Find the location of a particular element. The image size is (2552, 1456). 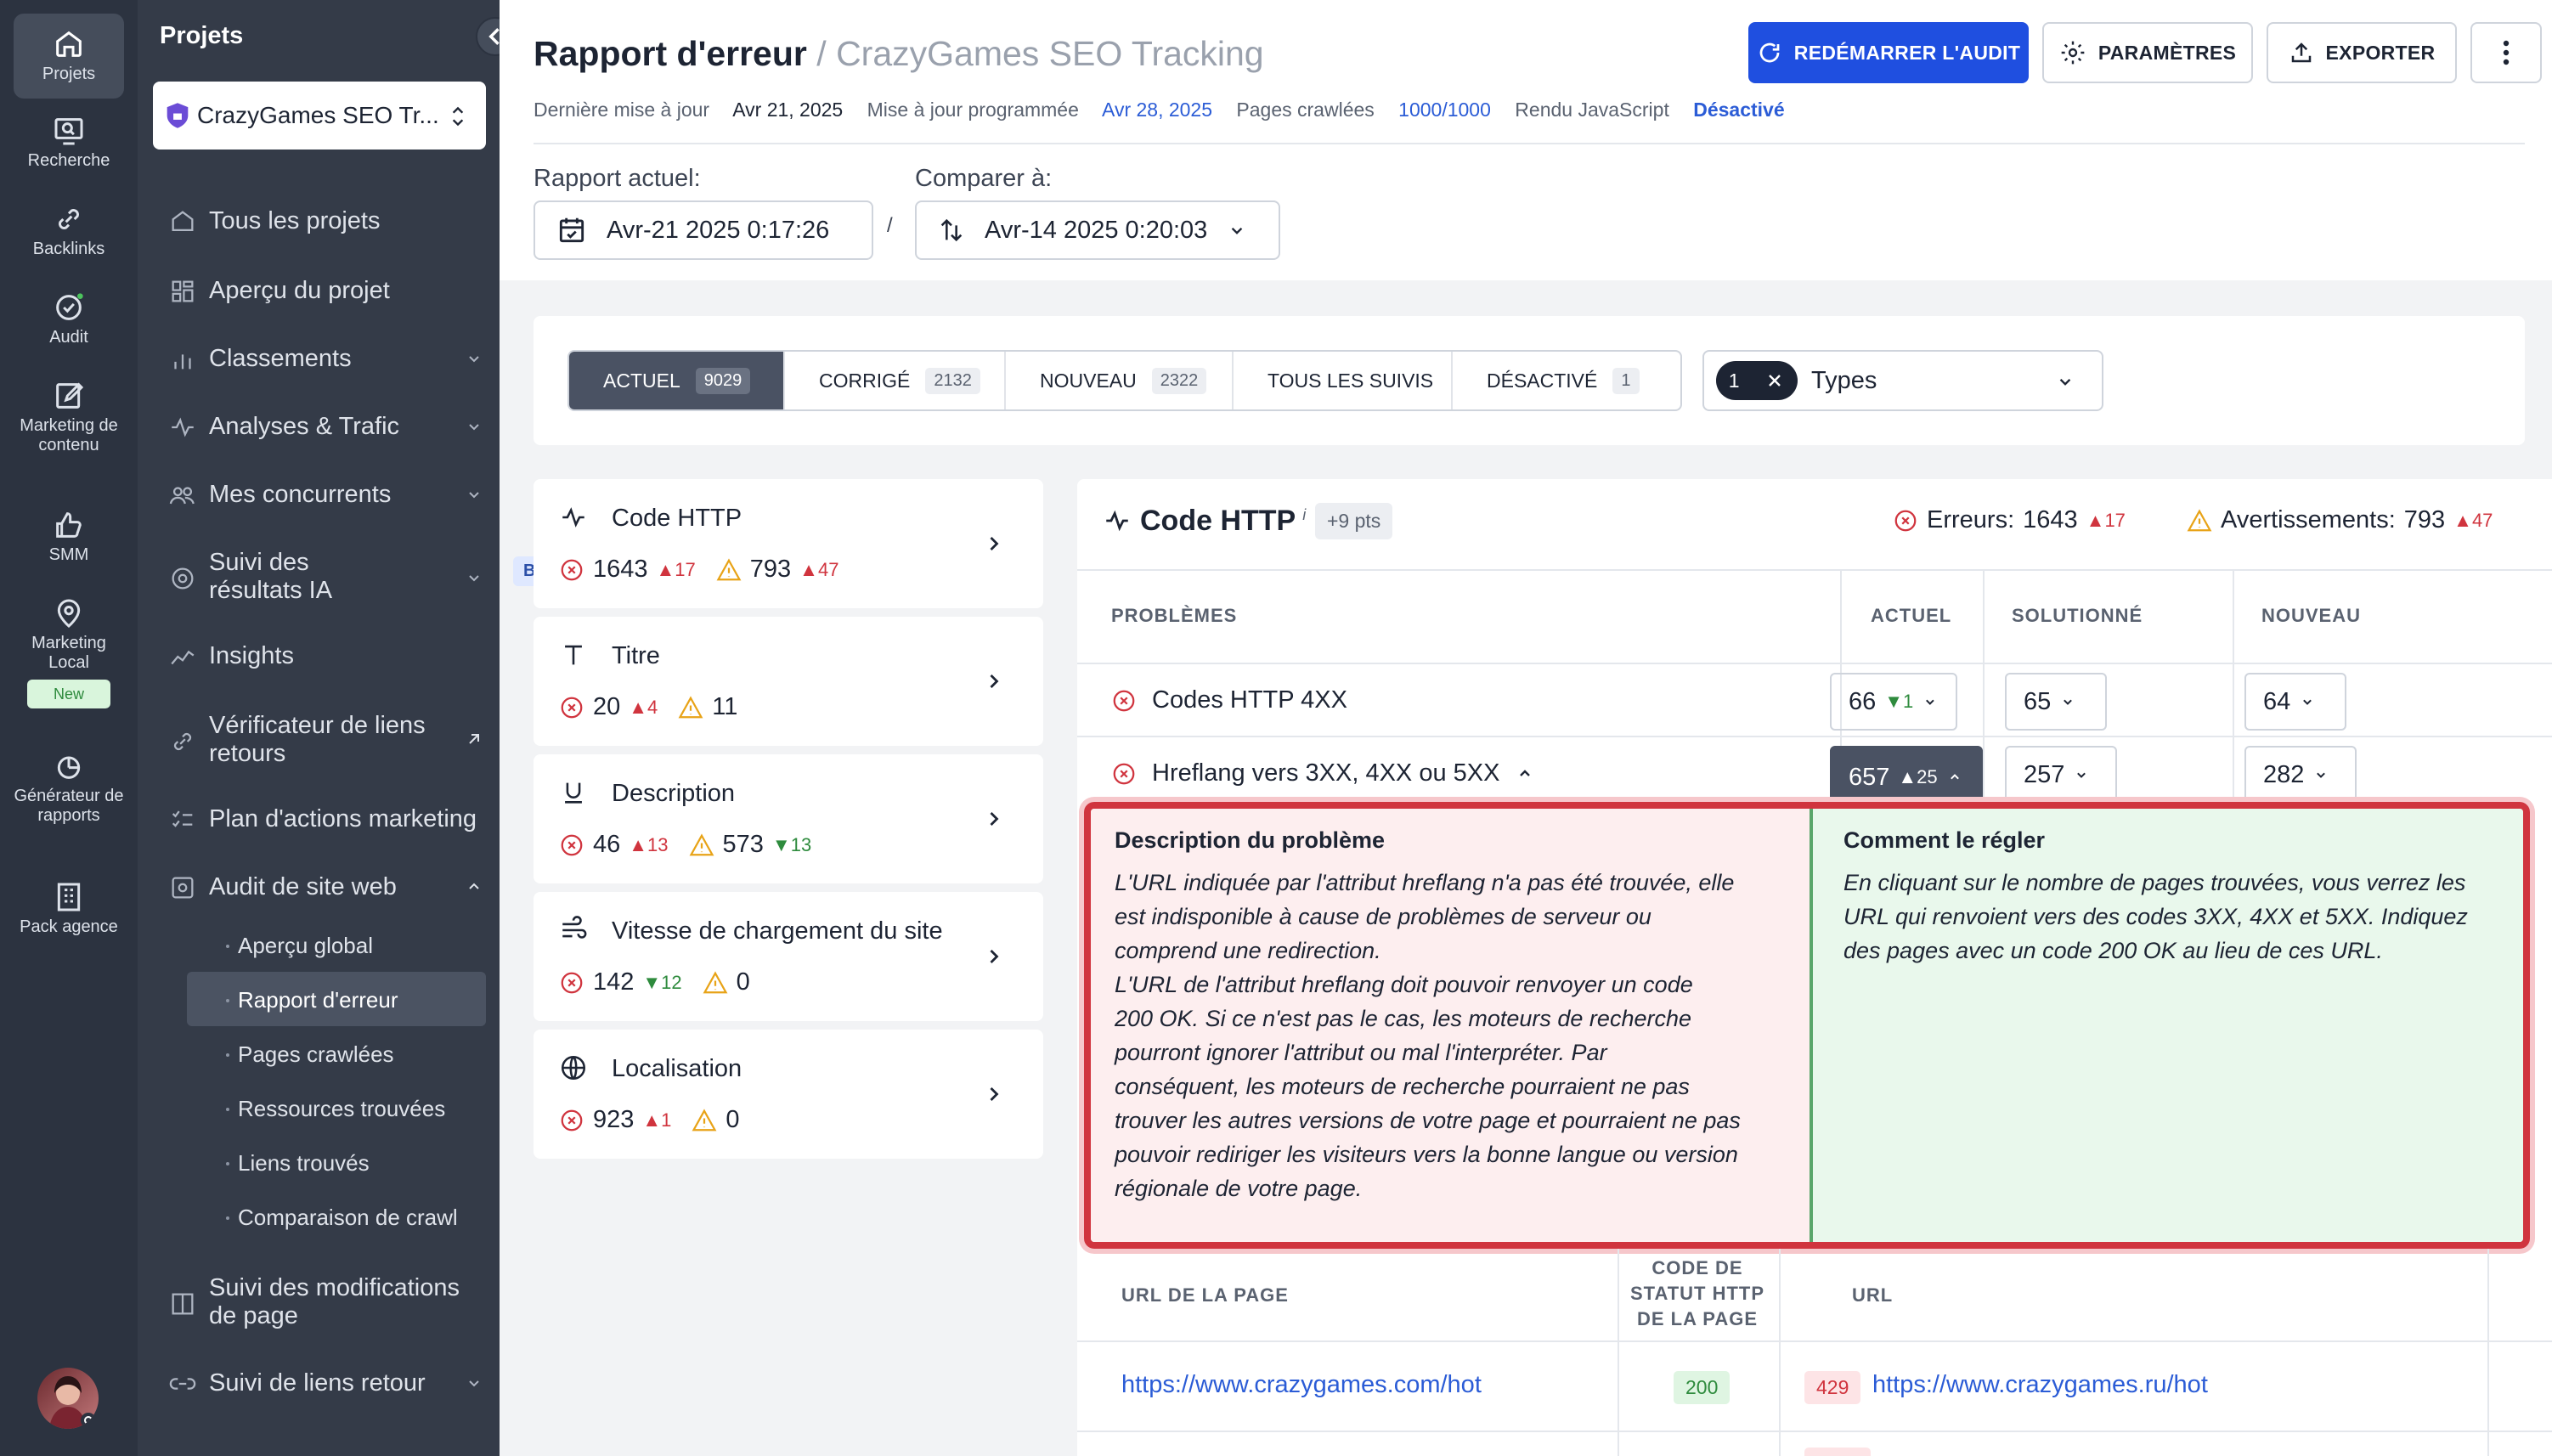

current-count-dropdown: 66 ▼1 is located at coordinates (1893, 702).